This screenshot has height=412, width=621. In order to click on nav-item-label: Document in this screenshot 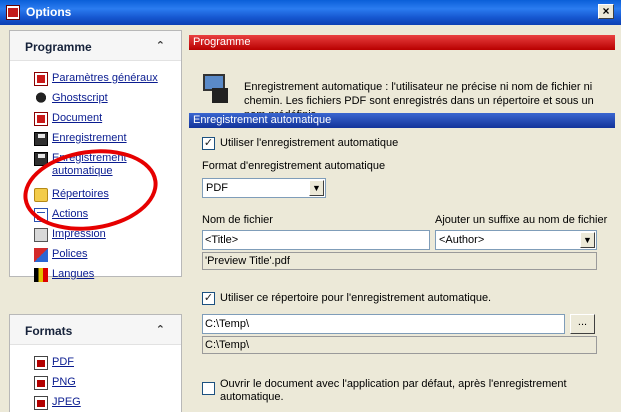, I will do `click(77, 118)`.